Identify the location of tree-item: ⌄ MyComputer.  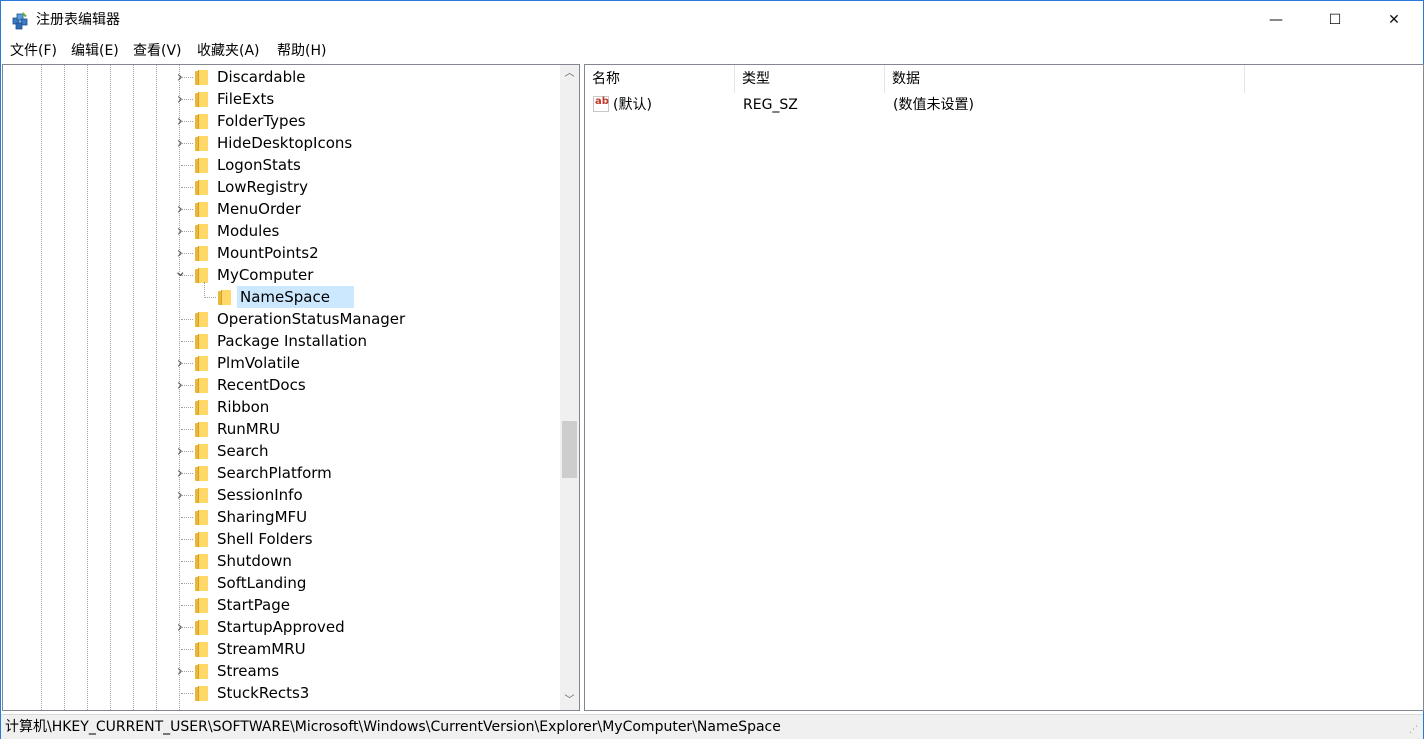
(283, 275).